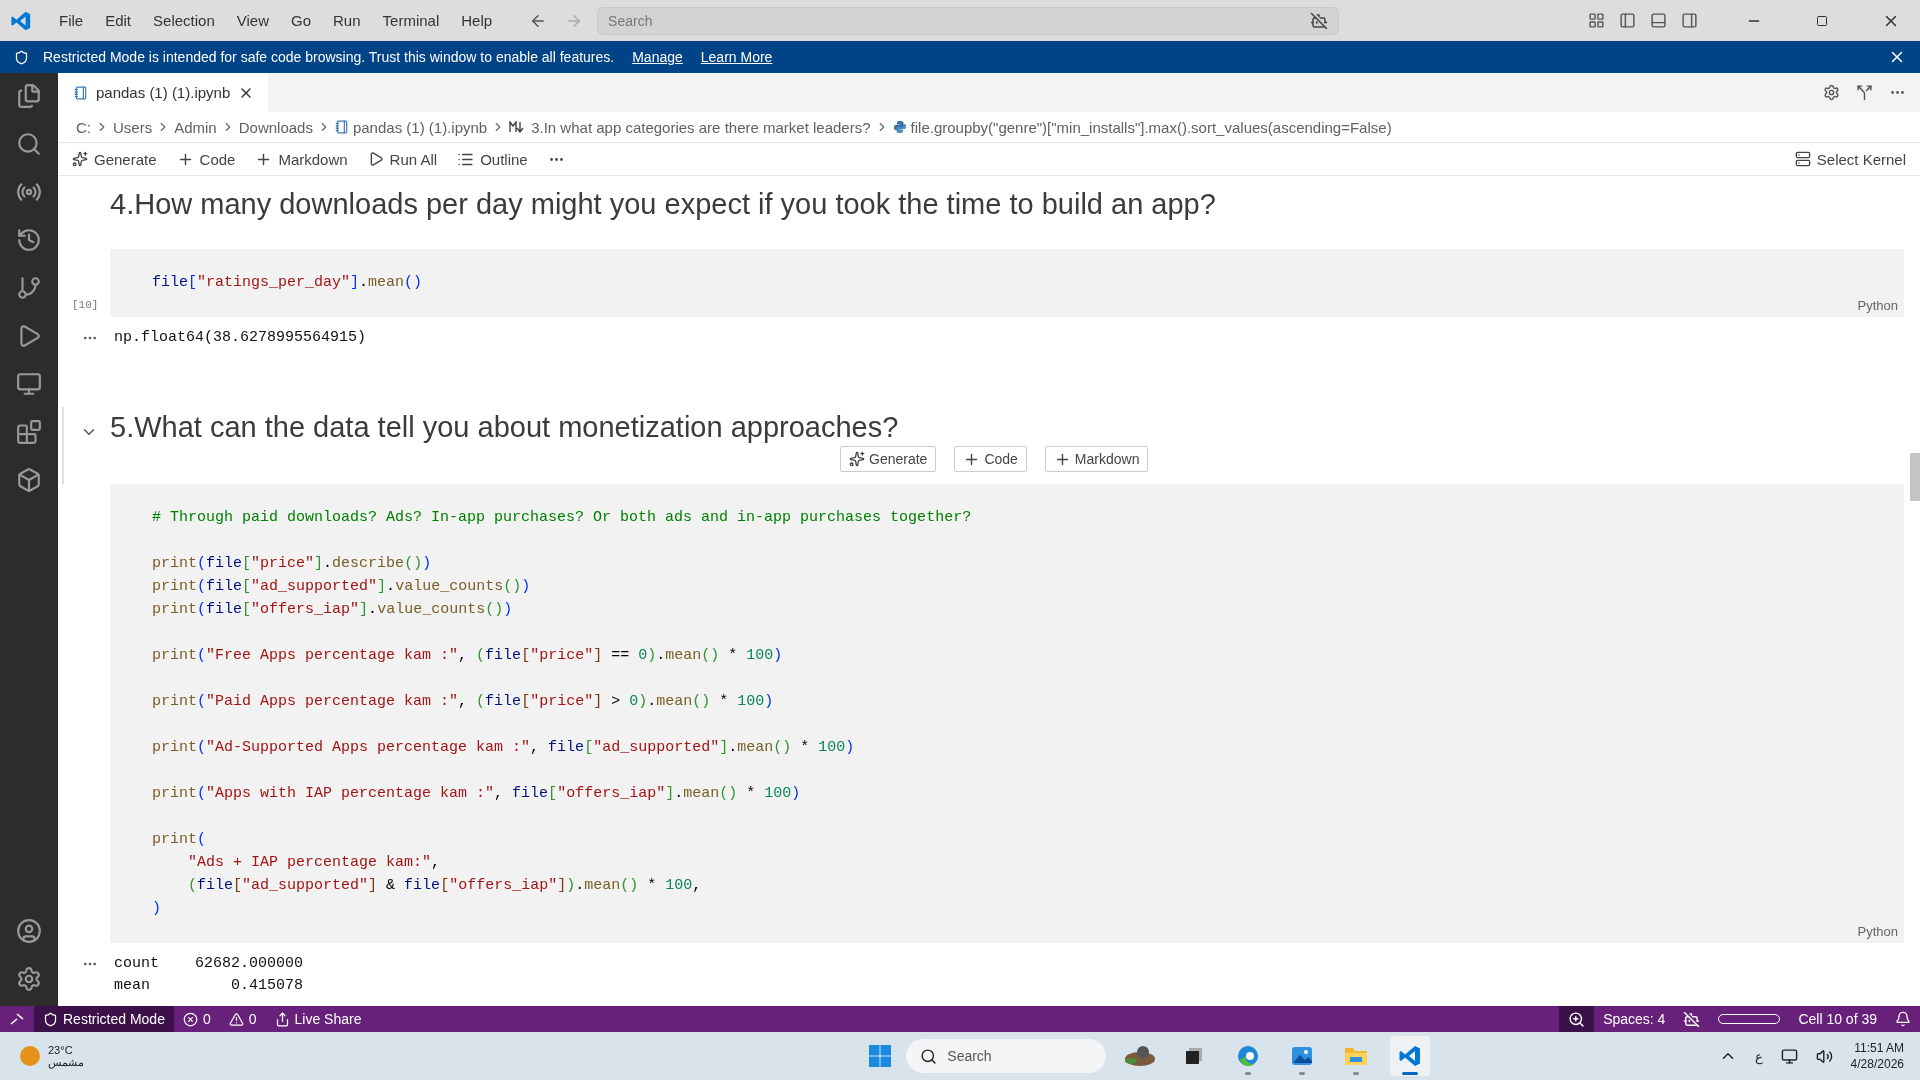 The width and height of the screenshot is (1920, 1080). What do you see at coordinates (1634, 1019) in the screenshot?
I see `status-item: Spaces: 4` at bounding box center [1634, 1019].